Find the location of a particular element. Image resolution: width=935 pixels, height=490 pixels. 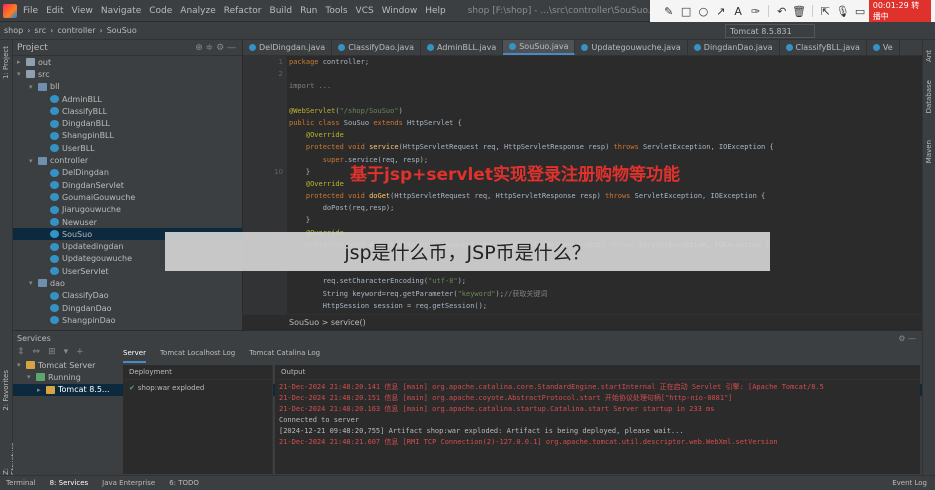

chevron-right-icon: ▸ is located at coordinates (21, 62).